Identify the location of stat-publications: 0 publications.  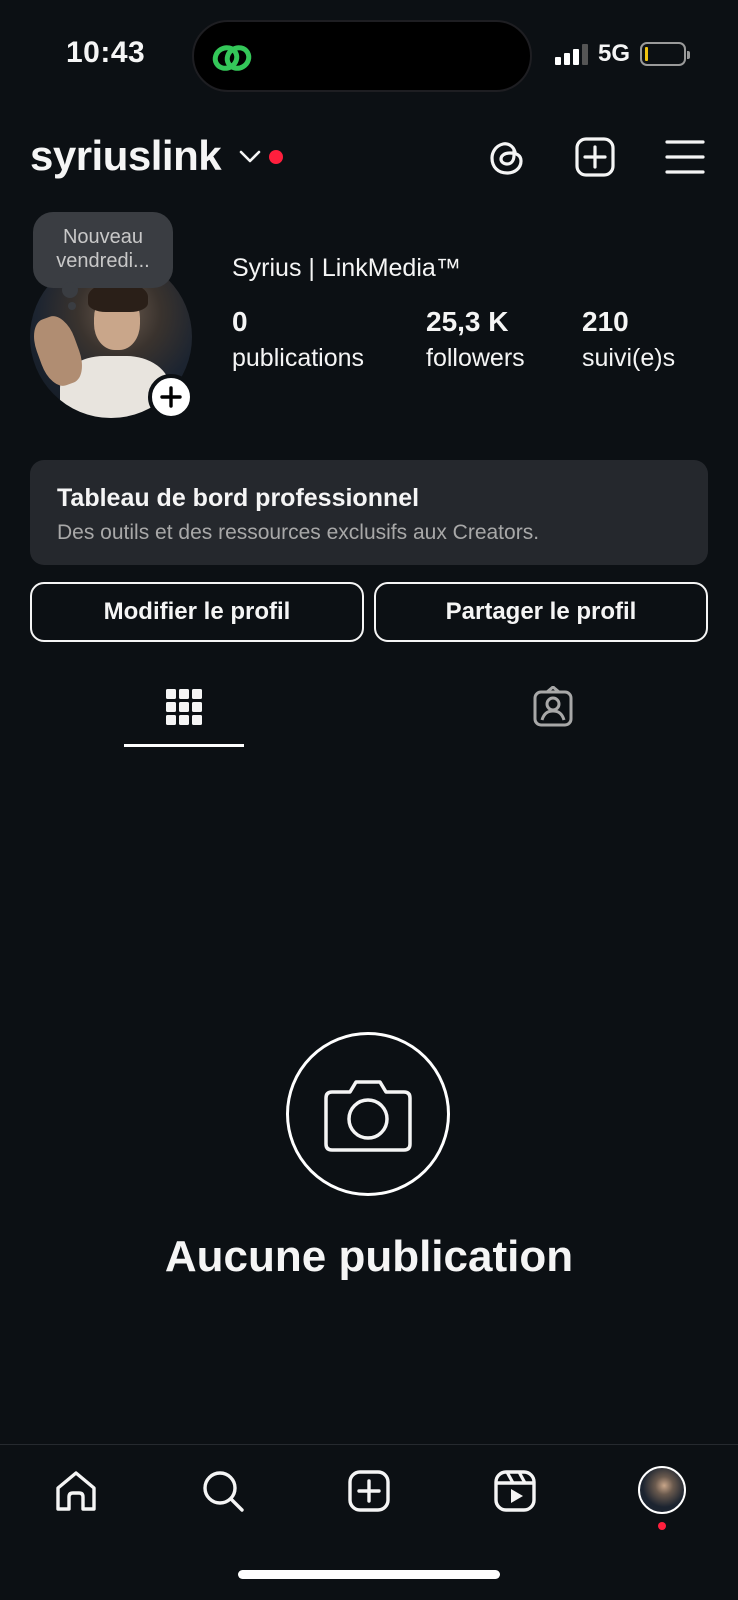
(298, 339).